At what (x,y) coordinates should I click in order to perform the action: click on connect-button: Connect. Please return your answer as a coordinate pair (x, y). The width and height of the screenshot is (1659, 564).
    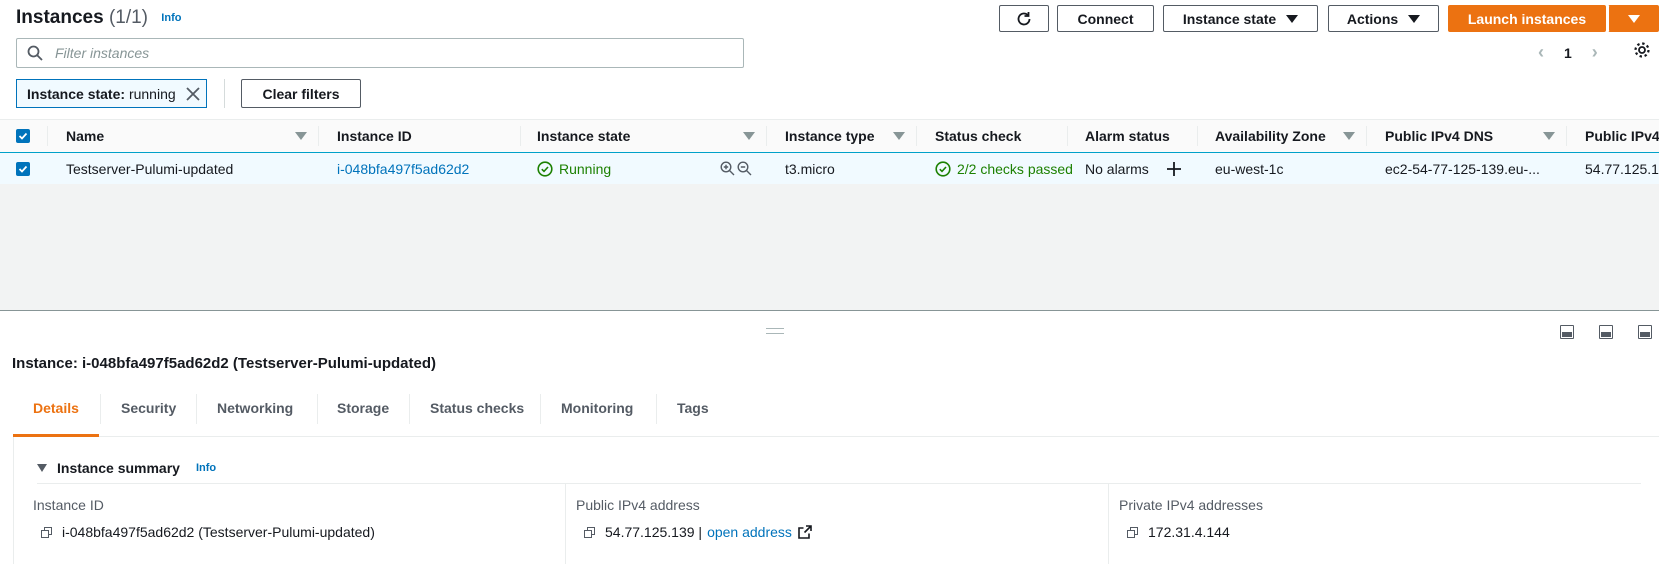
    Looking at the image, I should click on (1105, 18).